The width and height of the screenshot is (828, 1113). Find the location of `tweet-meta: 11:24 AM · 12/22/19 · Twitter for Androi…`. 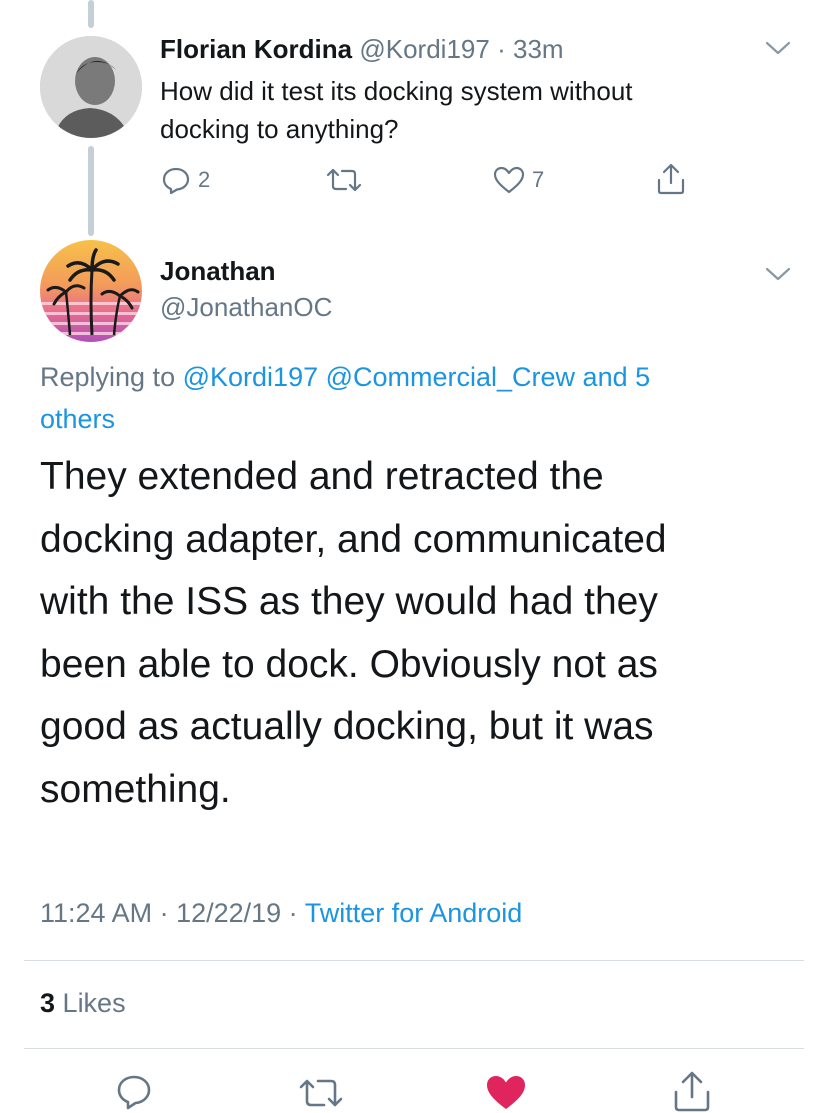

tweet-meta: 11:24 AM · 12/22/19 · Twitter for Androi… is located at coordinates (281, 913).